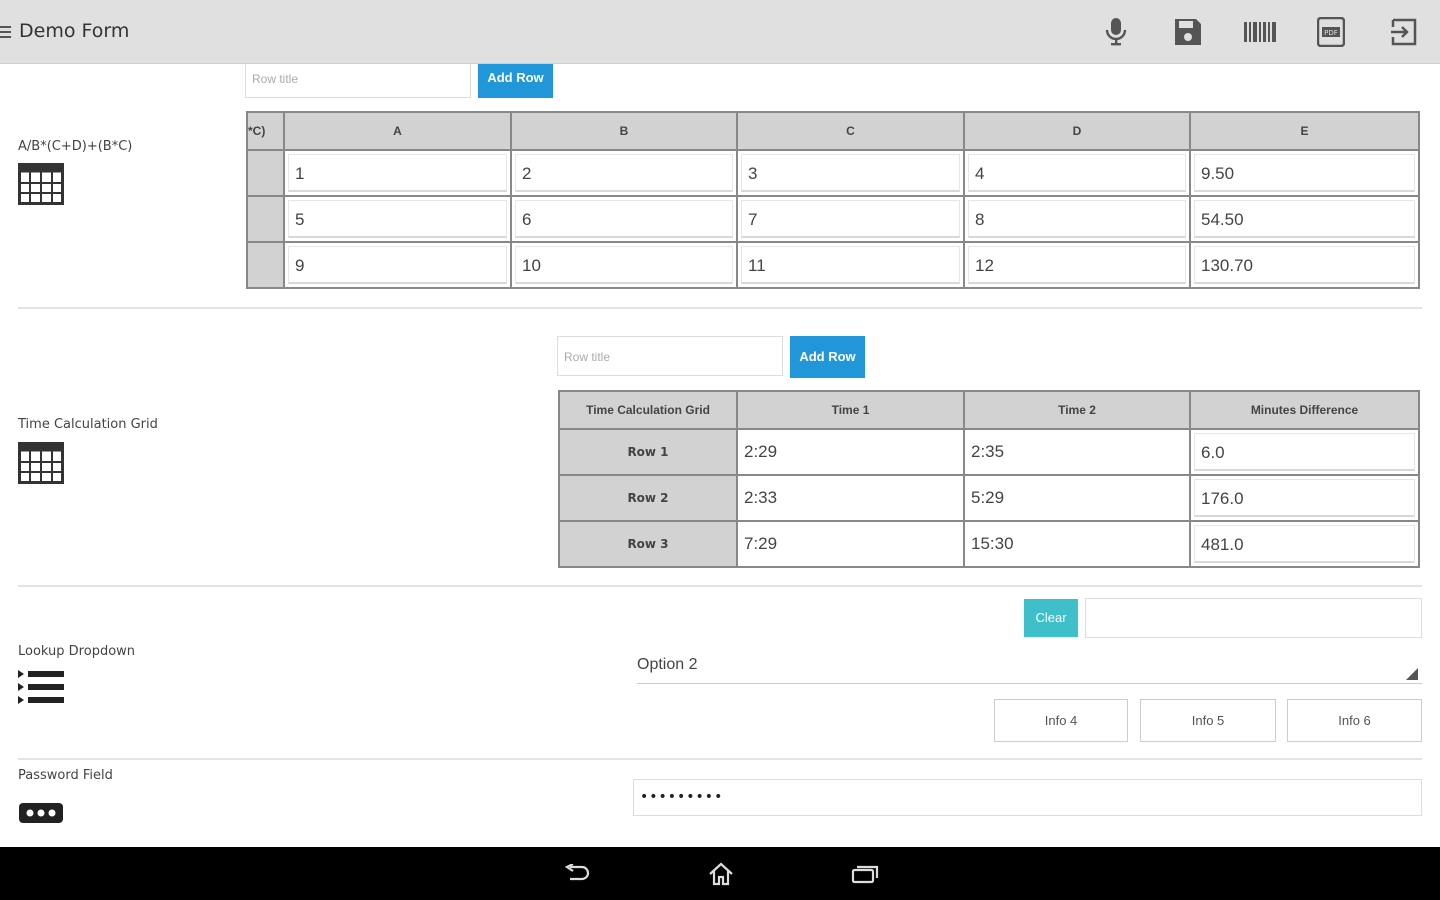  I want to click on dropdown-arrow-icon, so click(1412, 674).